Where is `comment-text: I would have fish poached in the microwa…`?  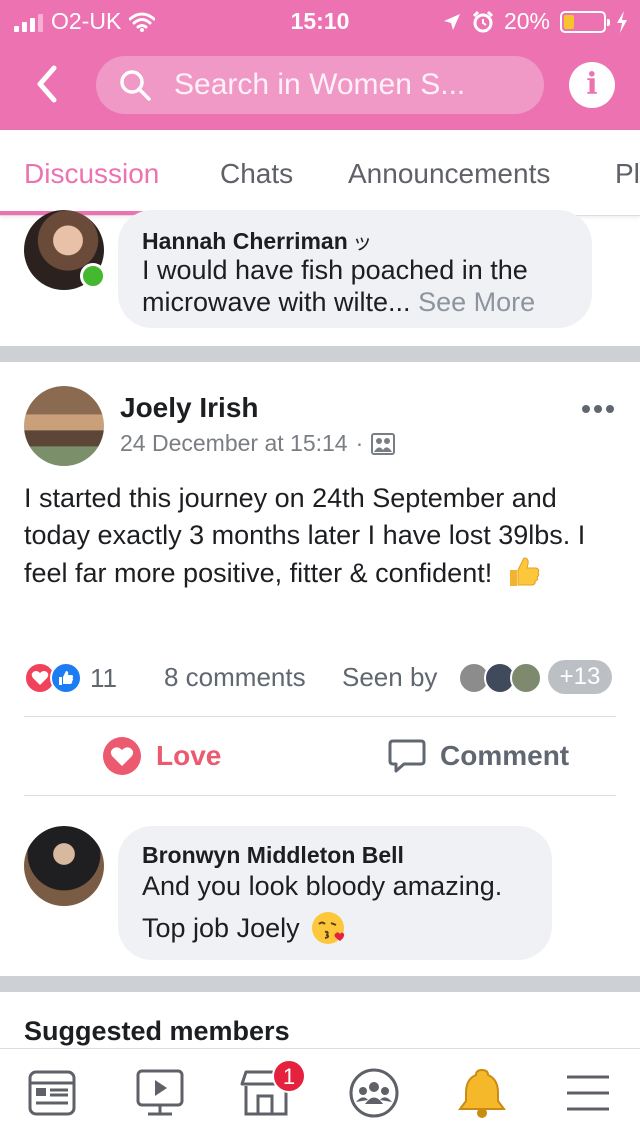 comment-text: I would have fish poached in the microwa… is located at coordinates (362, 286).